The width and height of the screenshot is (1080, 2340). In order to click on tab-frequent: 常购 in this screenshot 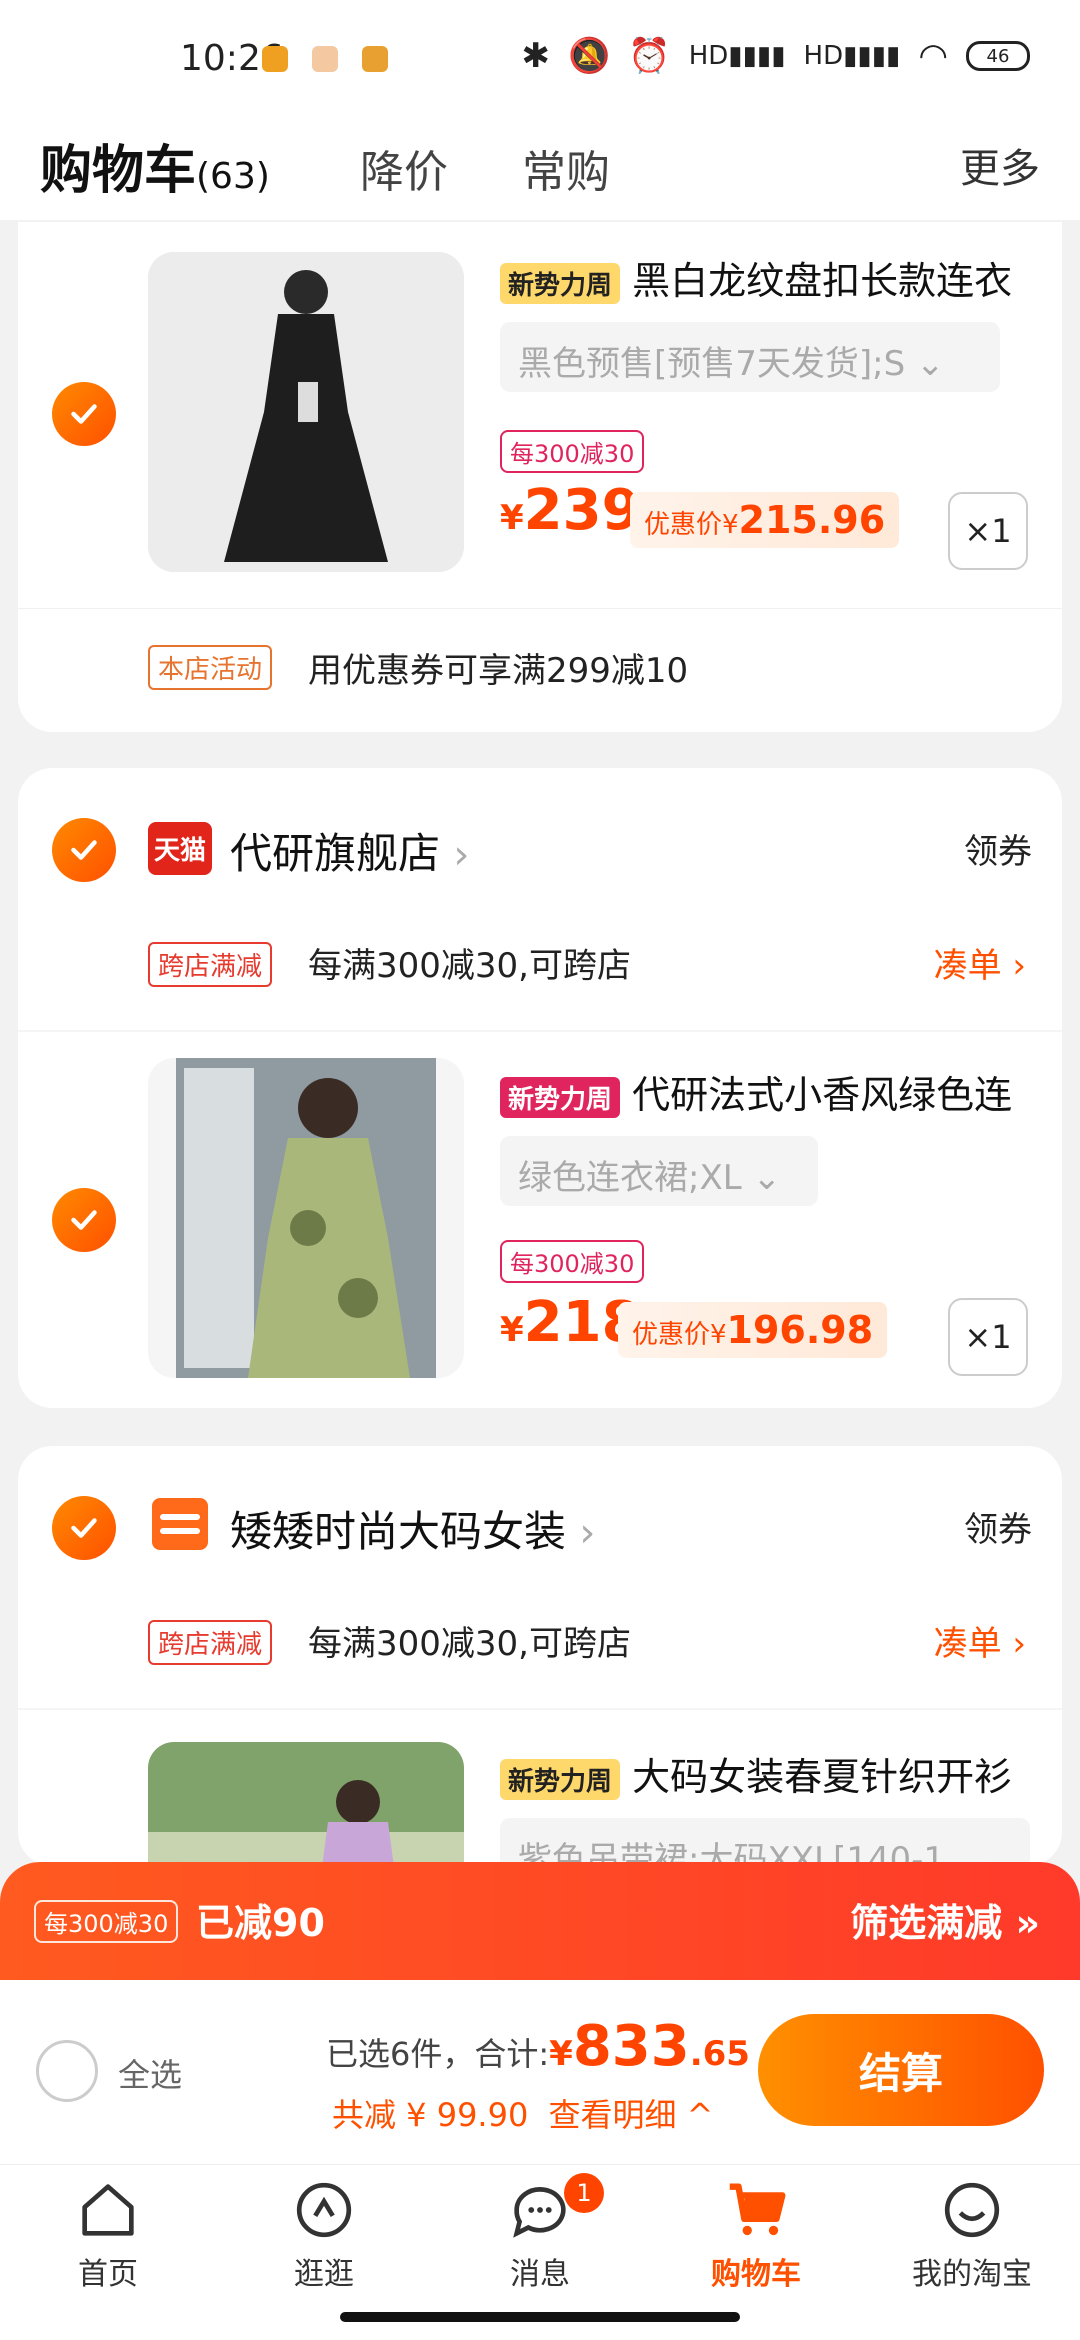, I will do `click(566, 168)`.